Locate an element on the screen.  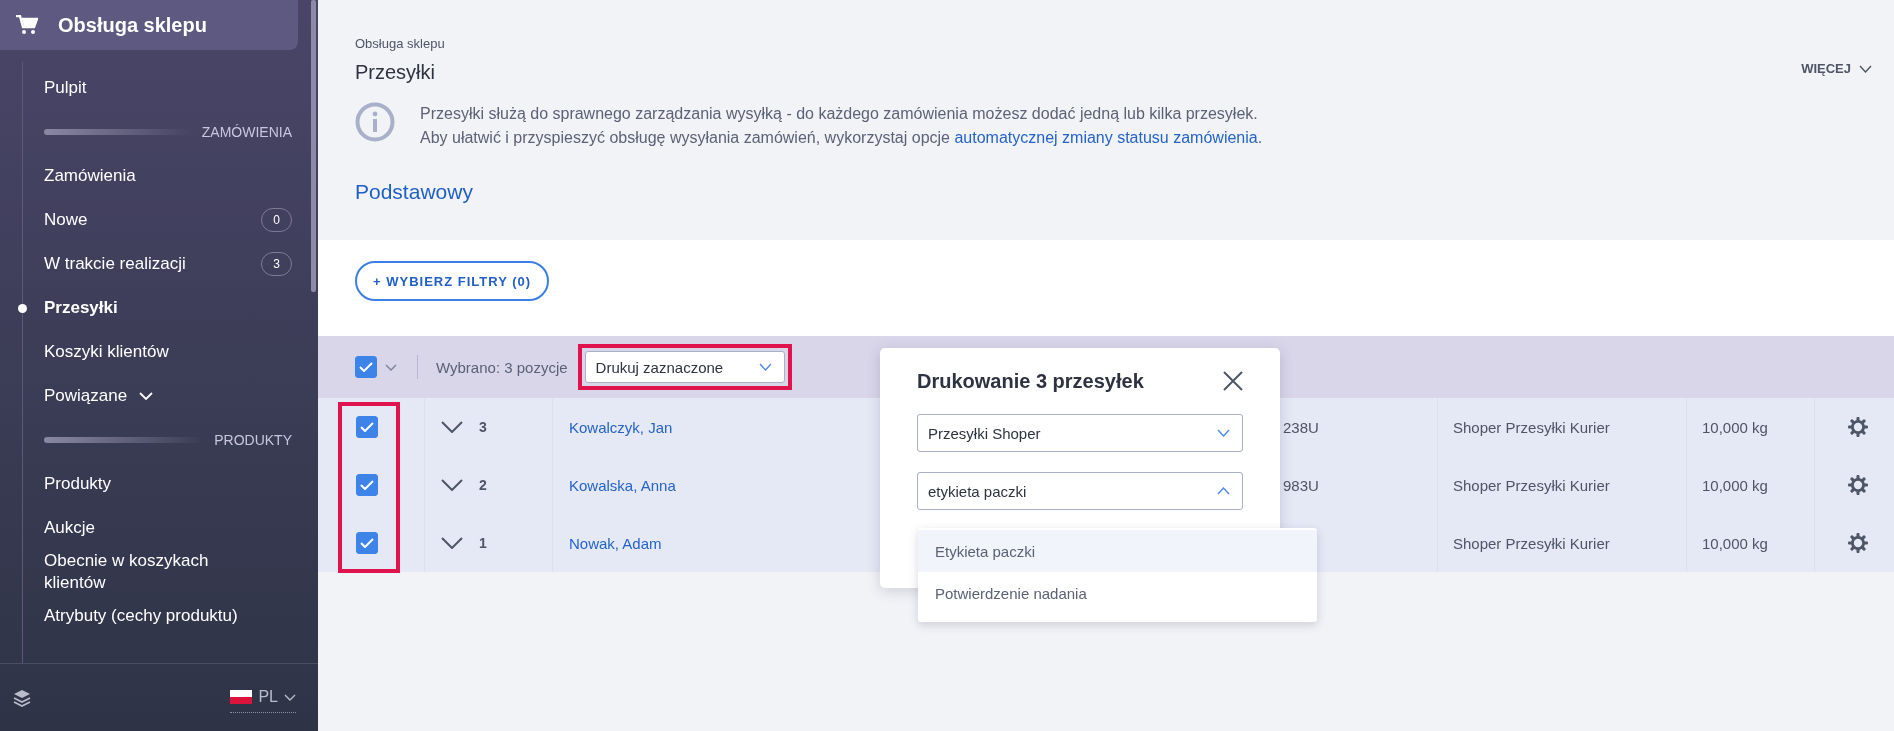
filter-button: + WYBIERZ FILTRY (0) is located at coordinates (452, 281).